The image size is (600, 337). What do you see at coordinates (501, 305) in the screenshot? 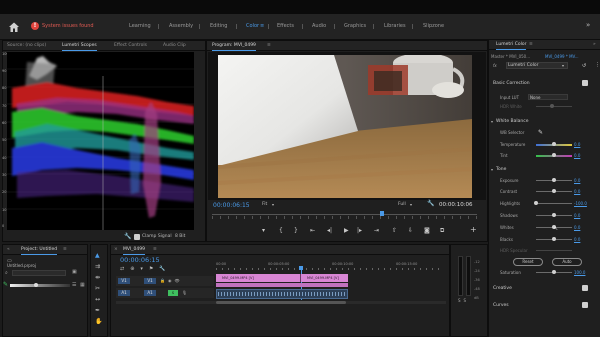
I see `section-curves: Curves` at bounding box center [501, 305].